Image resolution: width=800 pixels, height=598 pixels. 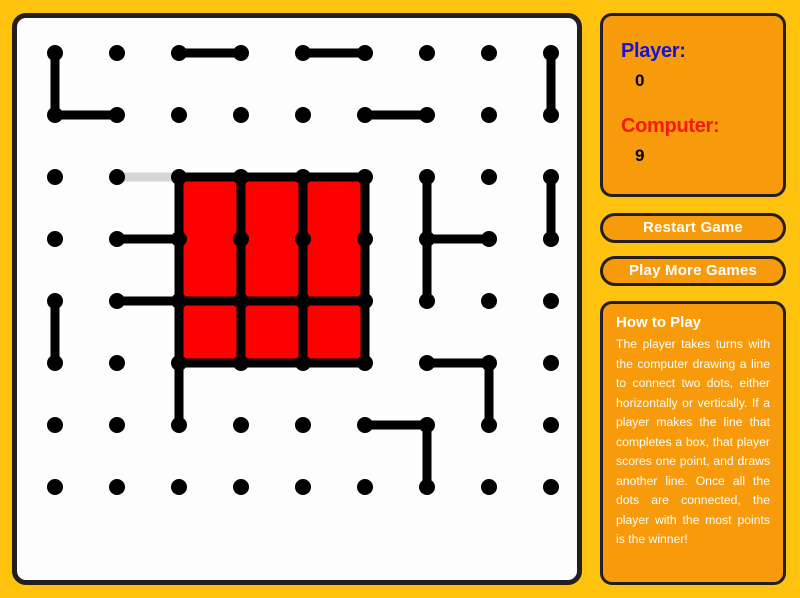 I want to click on player-score-value: 0, so click(x=640, y=80).